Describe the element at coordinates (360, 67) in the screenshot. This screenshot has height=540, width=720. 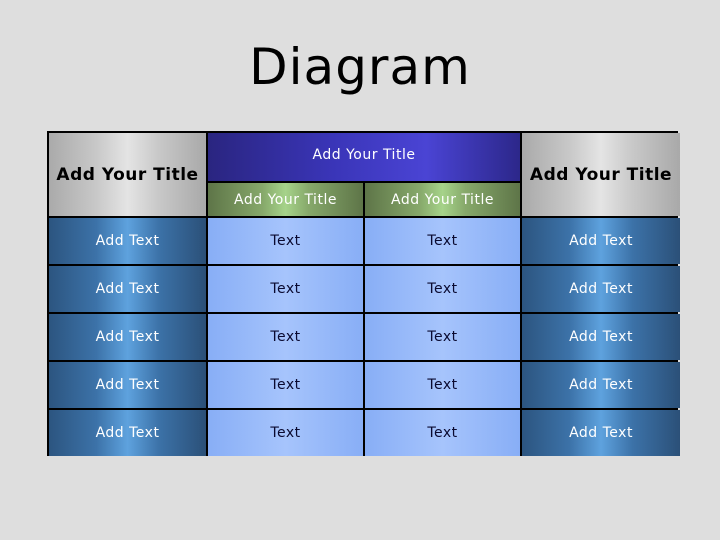
I see `page-title: Diagram` at that location.